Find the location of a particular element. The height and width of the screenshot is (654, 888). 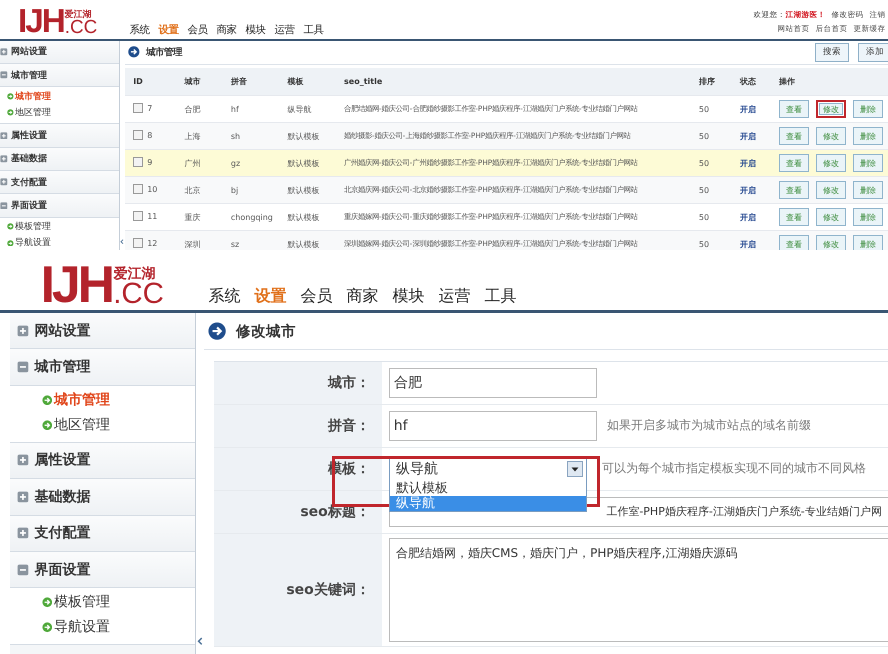

field-label: 拼音： is located at coordinates (349, 425).